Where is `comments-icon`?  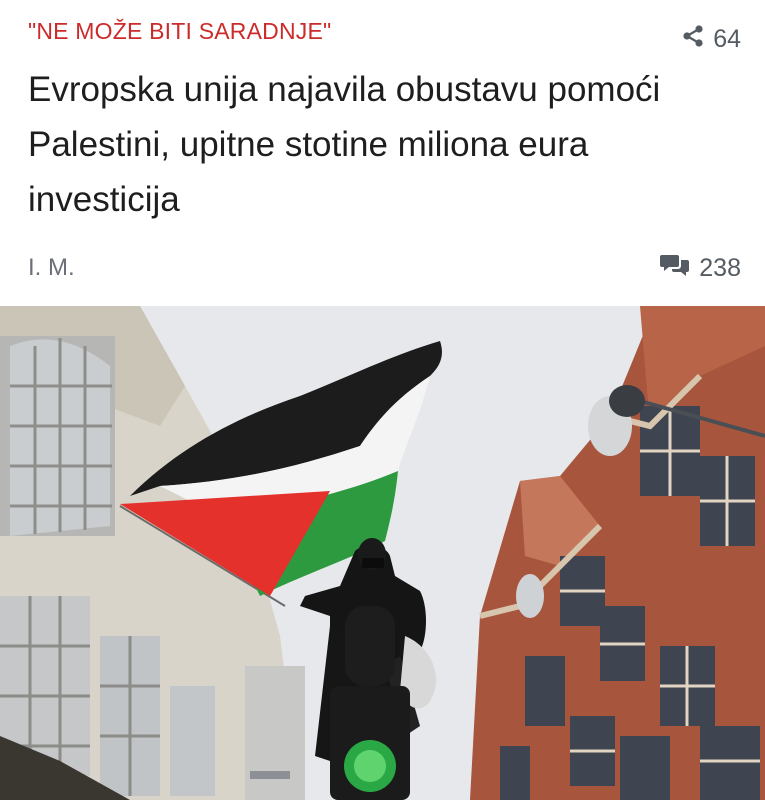
comments-icon is located at coordinates (675, 268).